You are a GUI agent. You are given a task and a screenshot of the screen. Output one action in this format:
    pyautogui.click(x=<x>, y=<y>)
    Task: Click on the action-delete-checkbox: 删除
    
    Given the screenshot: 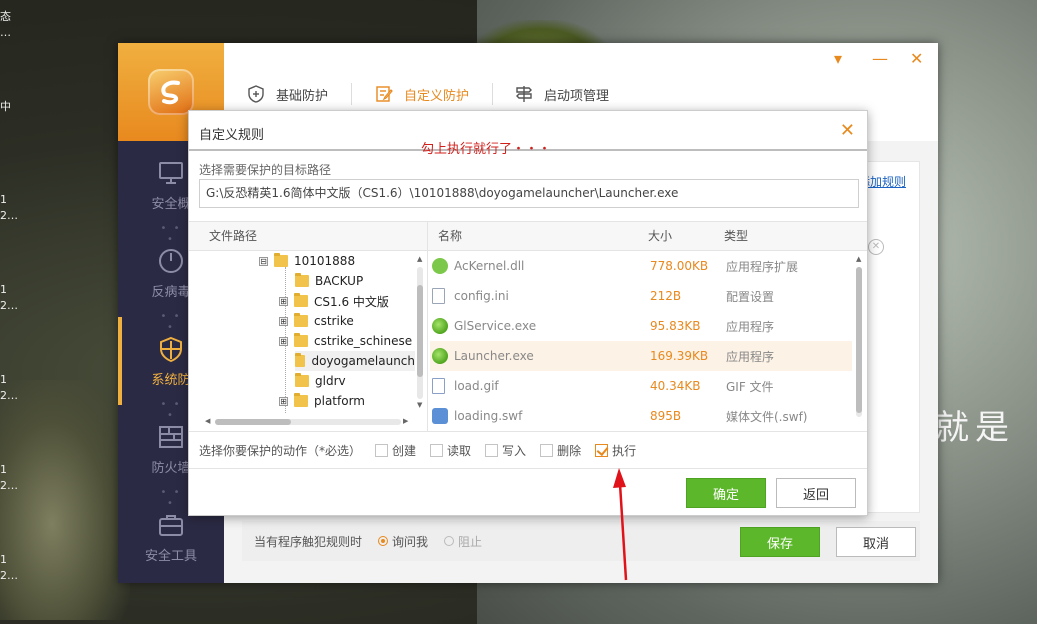 What is the action you would take?
    pyautogui.click(x=560, y=450)
    